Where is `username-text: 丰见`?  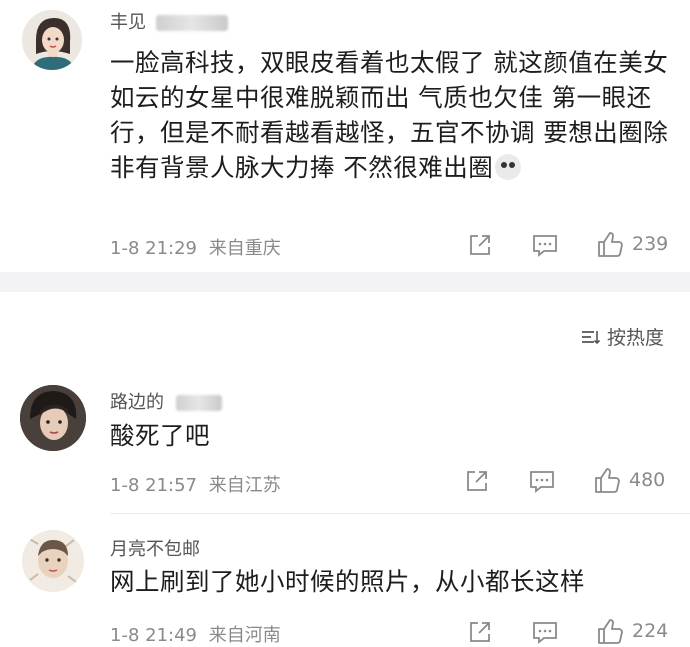
username-text: 丰见 is located at coordinates (128, 22).